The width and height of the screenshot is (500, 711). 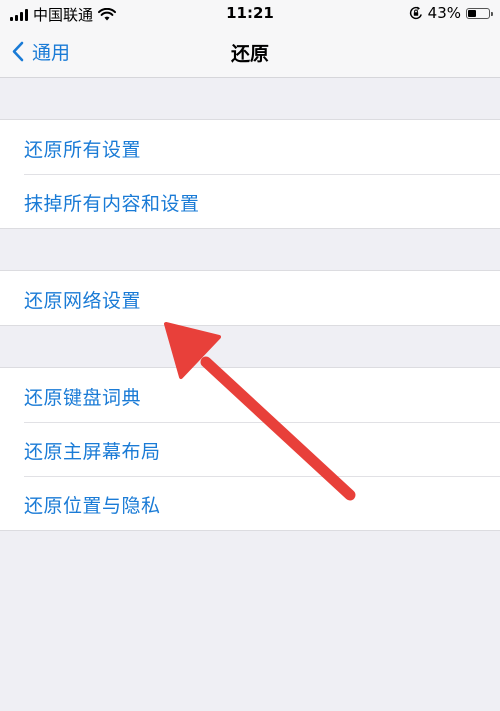 I want to click on navigation-bar: 通用 还原, so click(x=250, y=53).